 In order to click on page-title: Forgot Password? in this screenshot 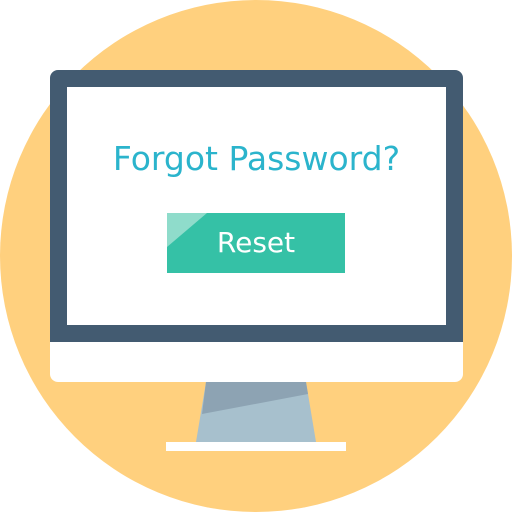, I will do `click(256, 158)`.